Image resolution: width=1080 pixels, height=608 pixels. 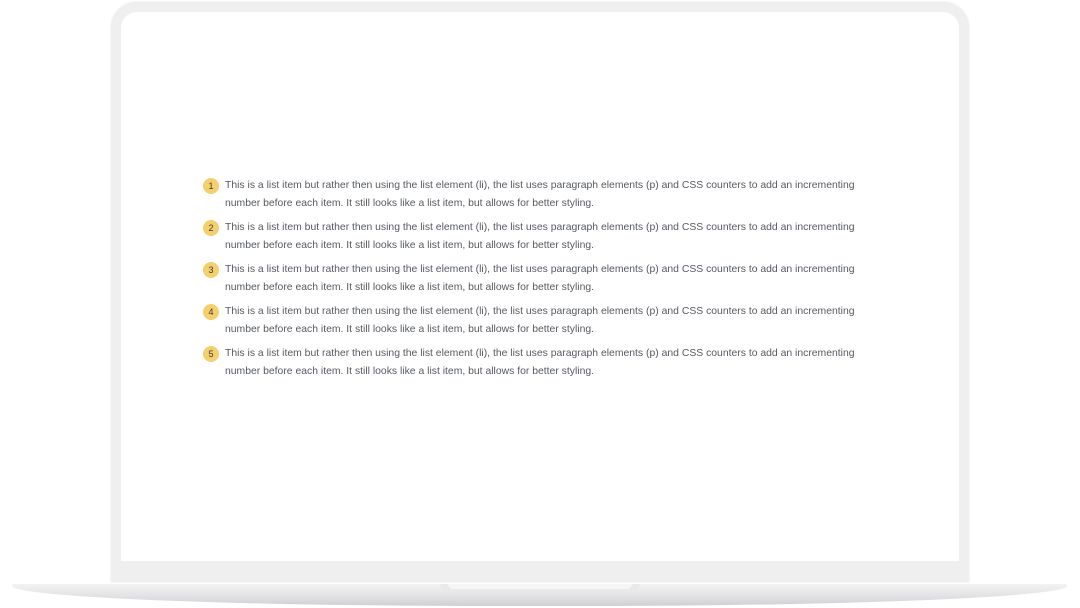 What do you see at coordinates (211, 354) in the screenshot?
I see `list-number-badge: 5` at bounding box center [211, 354].